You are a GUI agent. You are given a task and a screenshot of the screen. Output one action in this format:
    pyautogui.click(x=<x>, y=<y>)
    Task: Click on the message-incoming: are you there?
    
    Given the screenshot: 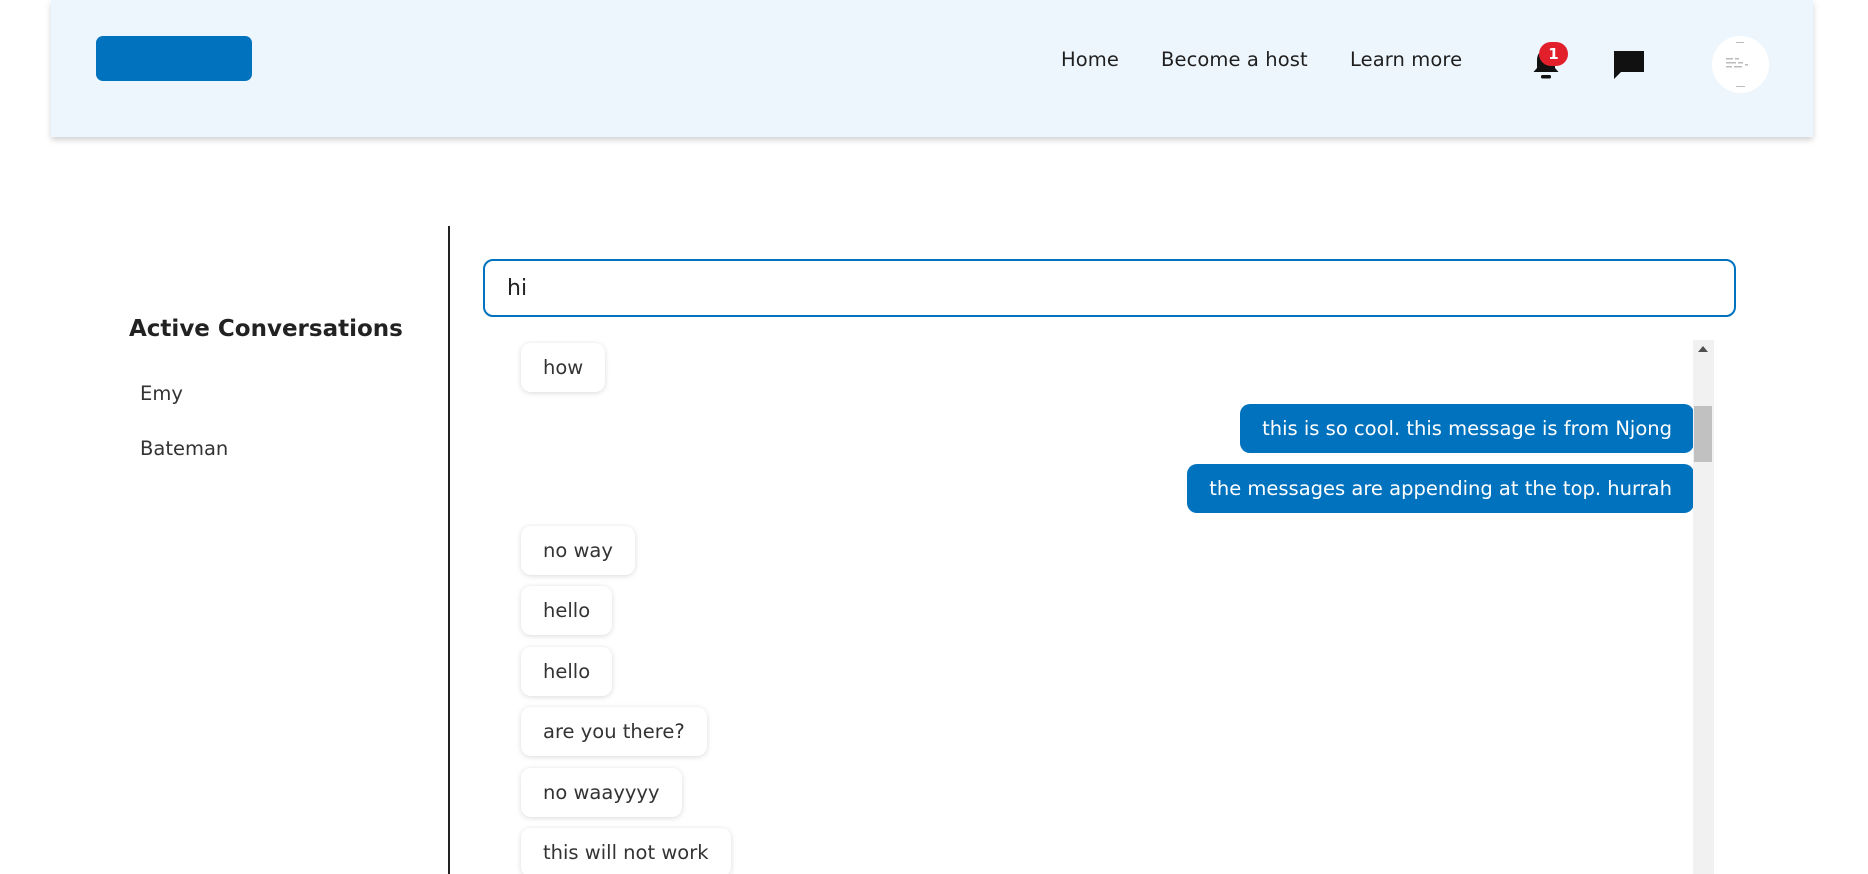 What is the action you would take?
    pyautogui.click(x=614, y=731)
    